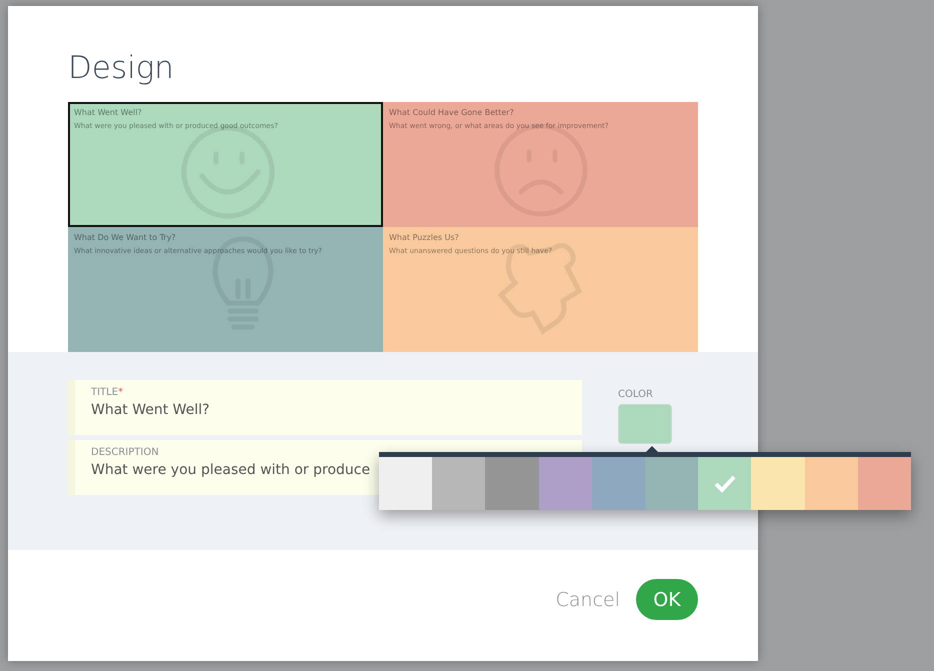  I want to click on field-label: TITLE*, so click(107, 392).